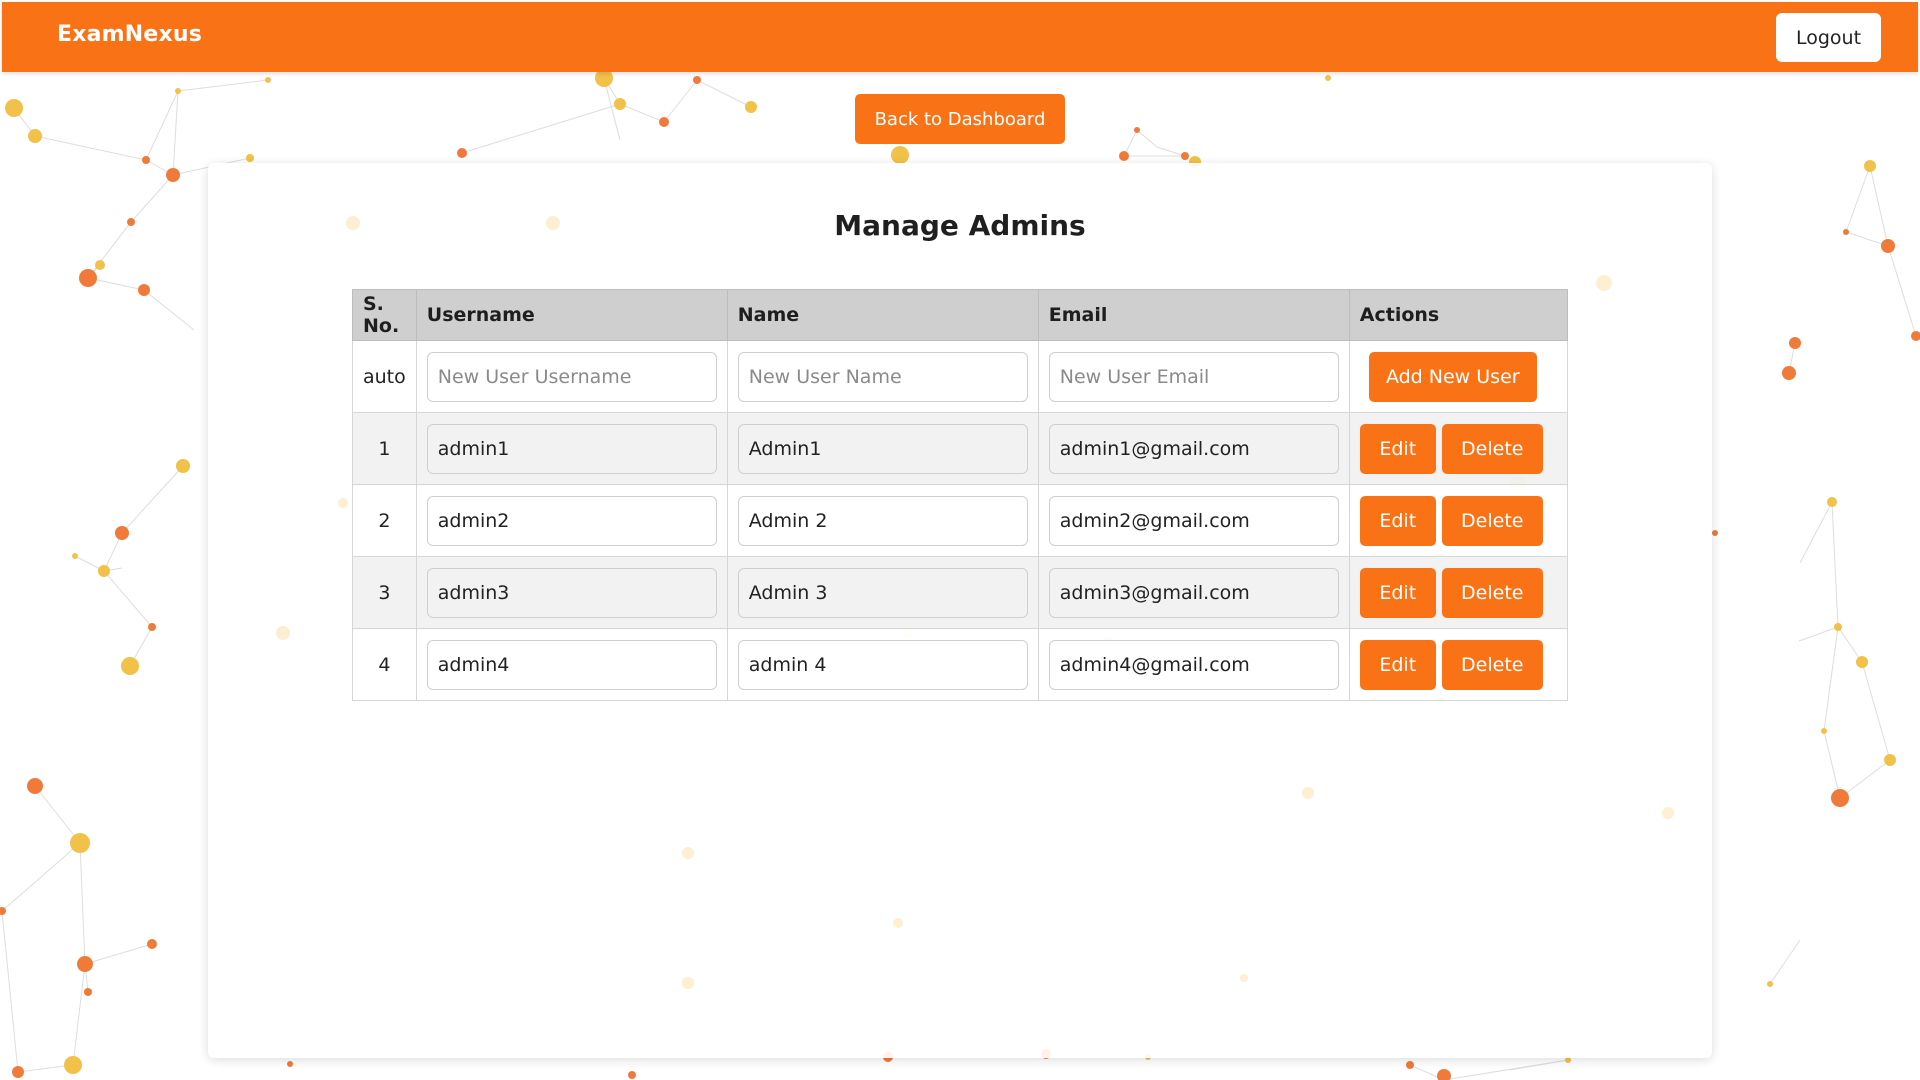 The width and height of the screenshot is (1920, 1080). What do you see at coordinates (384, 376) in the screenshot?
I see `new-row-sno: auto` at bounding box center [384, 376].